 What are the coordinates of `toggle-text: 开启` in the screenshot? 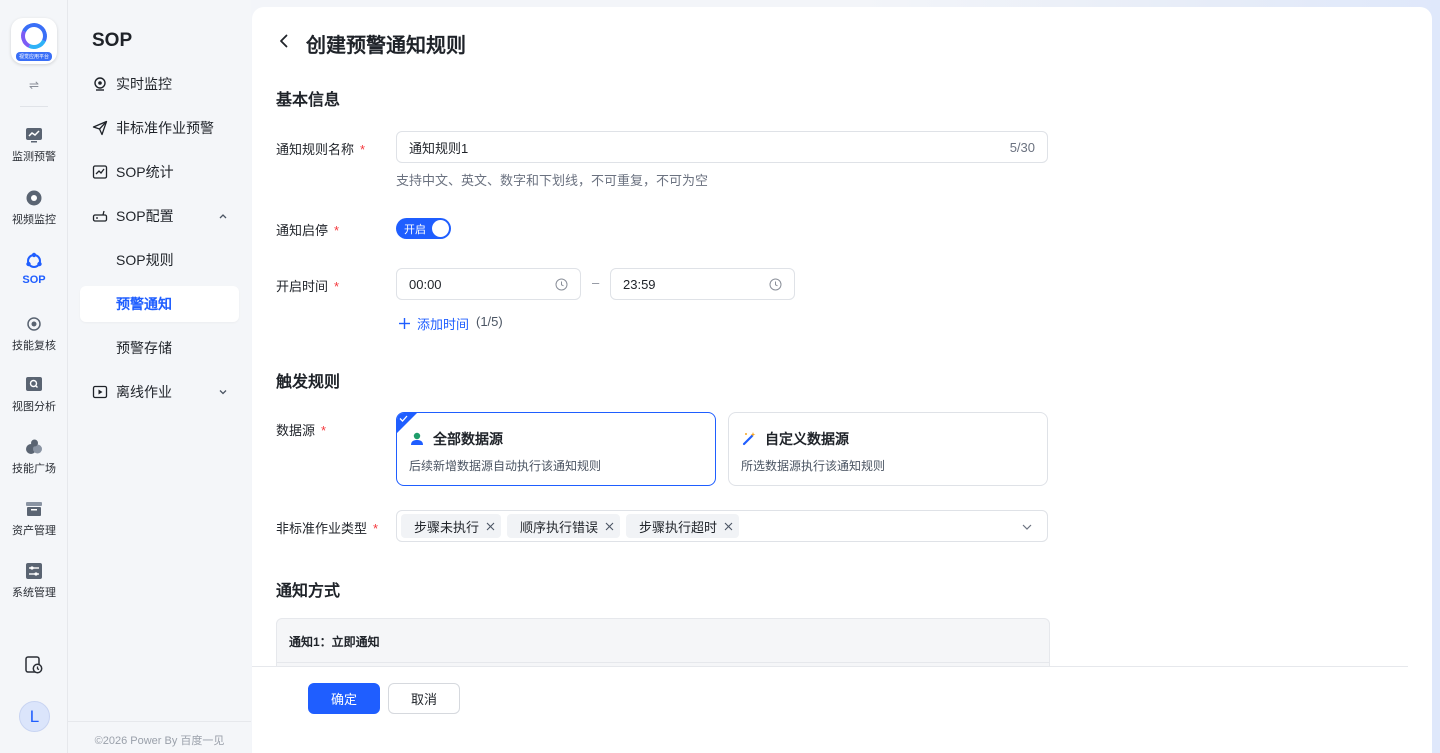 It's located at (415, 229).